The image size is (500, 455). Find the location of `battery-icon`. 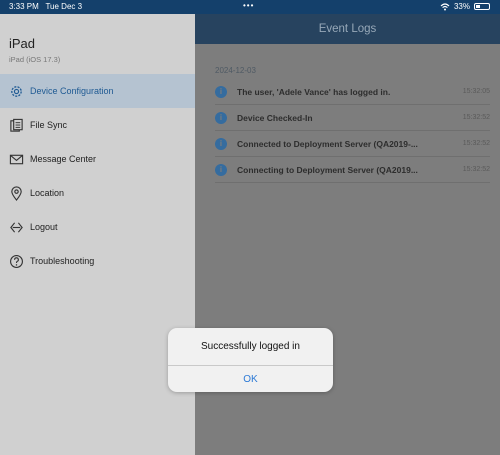

battery-icon is located at coordinates (482, 6).